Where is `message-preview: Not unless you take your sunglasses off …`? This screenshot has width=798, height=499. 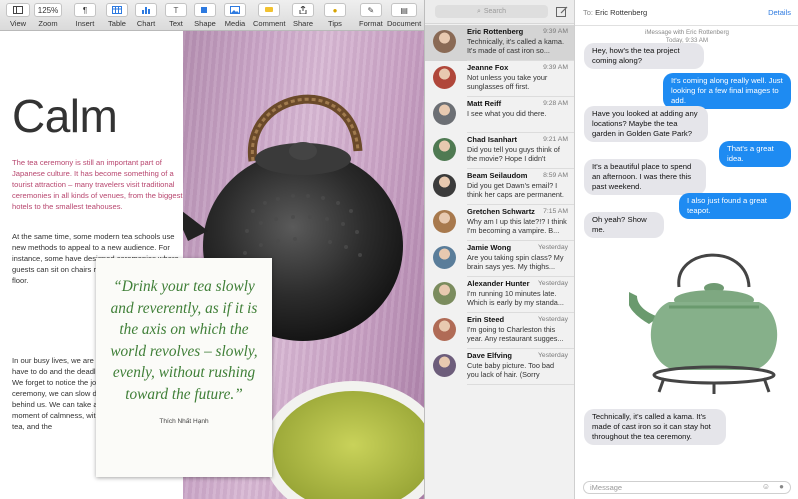
message-preview: Not unless you take your sunglasses off … is located at coordinates (507, 82).